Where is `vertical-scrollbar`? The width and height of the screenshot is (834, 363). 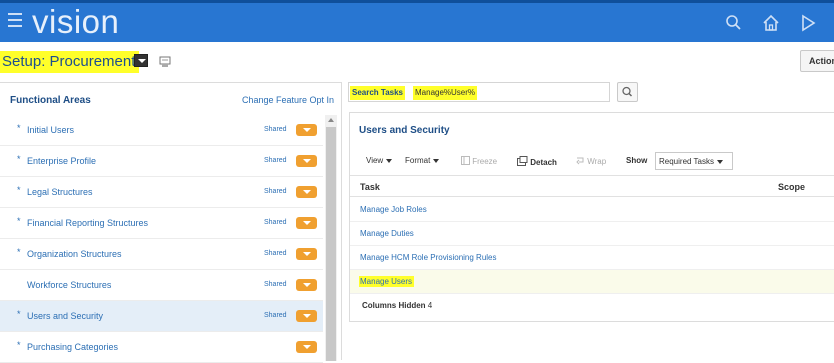
vertical-scrollbar is located at coordinates (331, 238).